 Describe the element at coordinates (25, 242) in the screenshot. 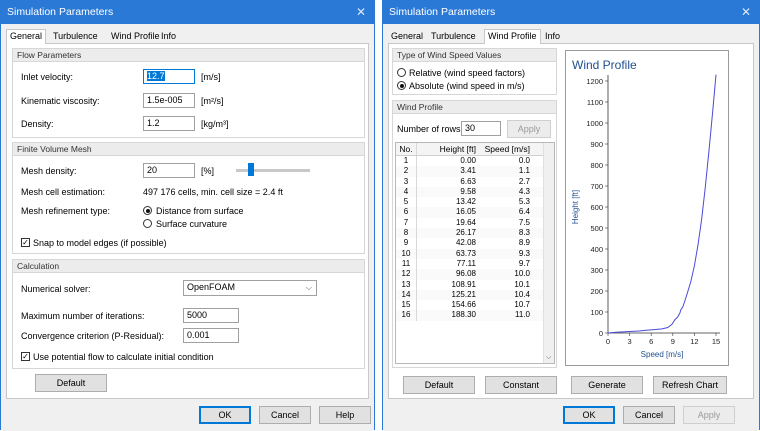

I see `snap-edges-checkbox: ✓` at that location.